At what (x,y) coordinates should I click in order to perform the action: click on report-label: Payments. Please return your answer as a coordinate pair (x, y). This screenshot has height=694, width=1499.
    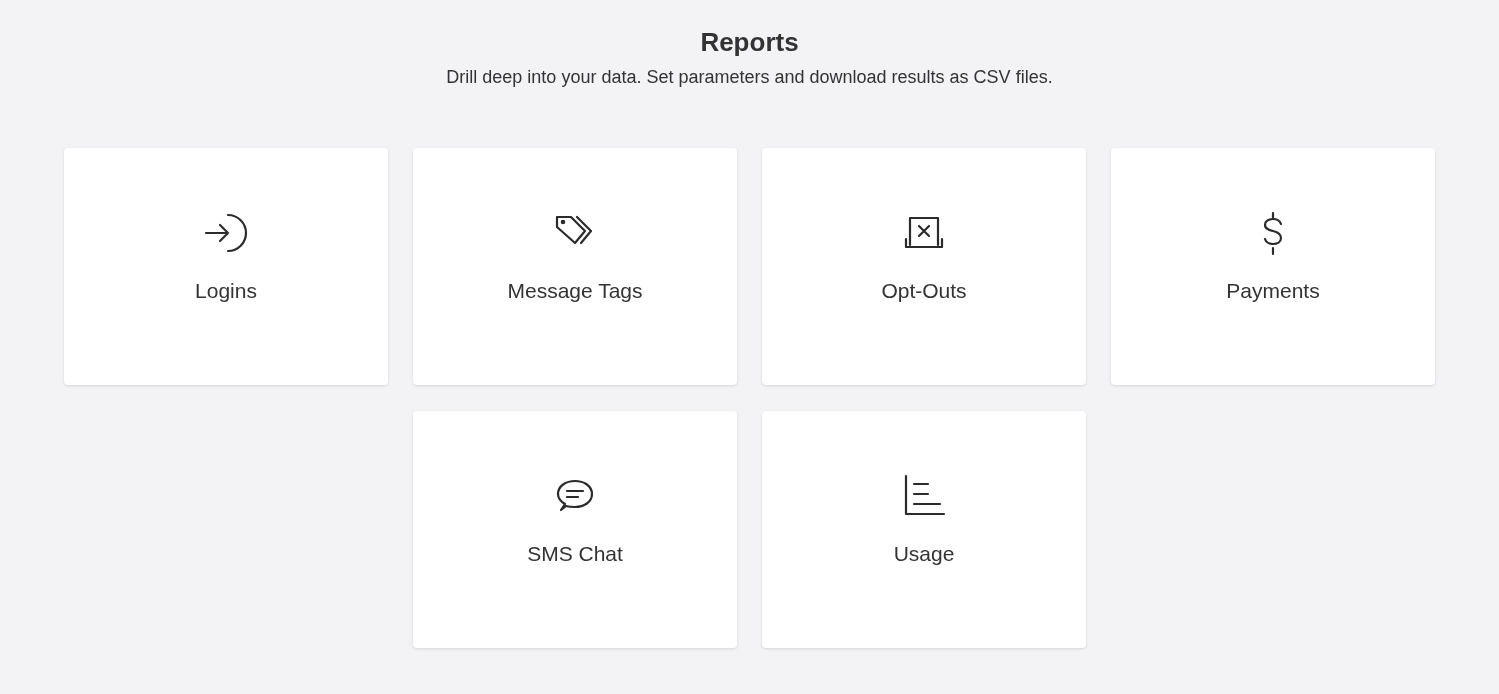
    Looking at the image, I should click on (1273, 291).